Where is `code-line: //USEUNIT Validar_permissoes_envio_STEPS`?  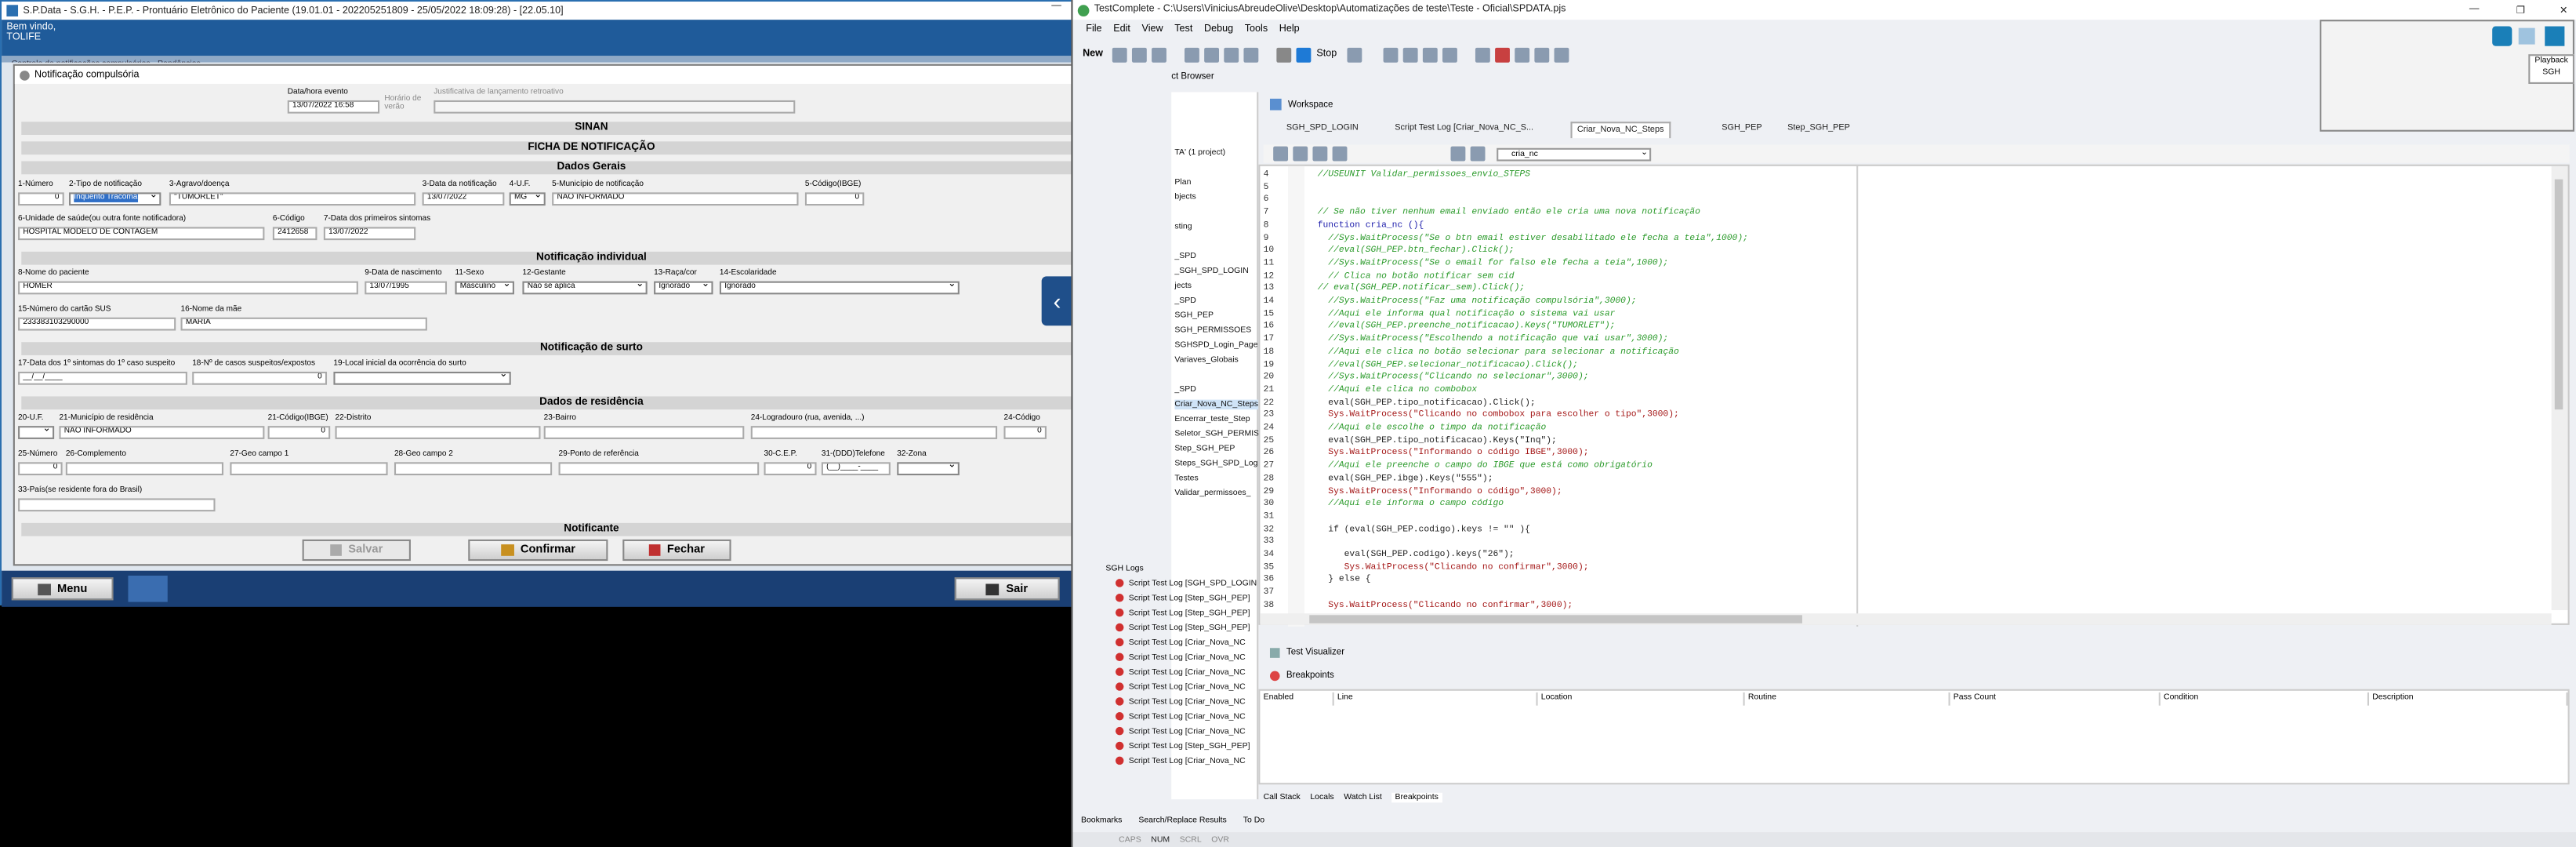 code-line: //USEUNIT Validar_permissoes_envio_STEPS is located at coordinates (1424, 174).